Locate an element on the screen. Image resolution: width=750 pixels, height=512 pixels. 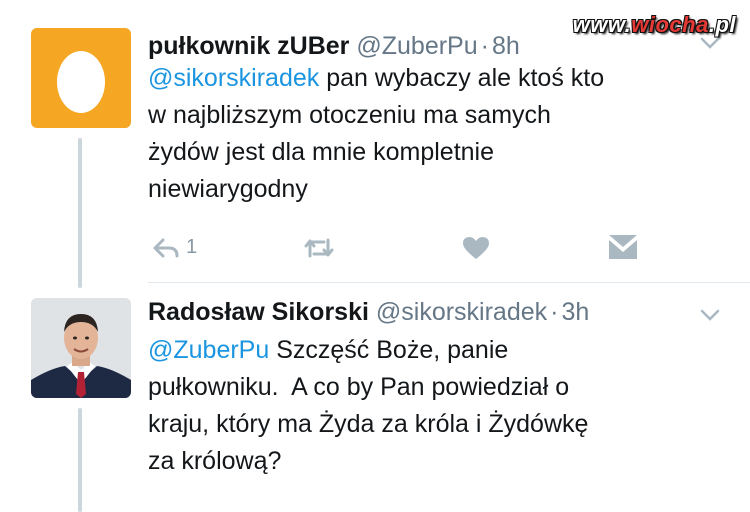
heart-icon is located at coordinates (476, 248).